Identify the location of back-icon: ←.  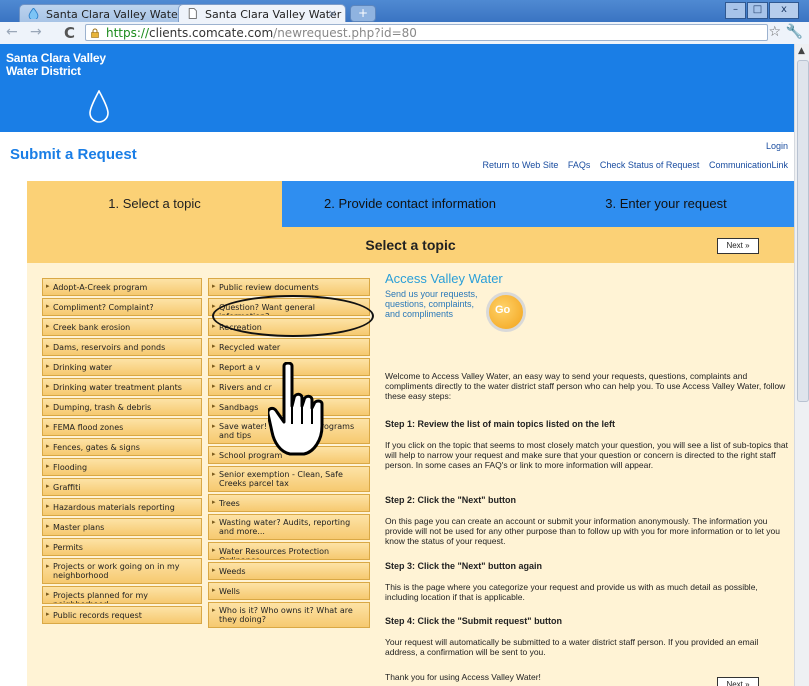
(12, 32).